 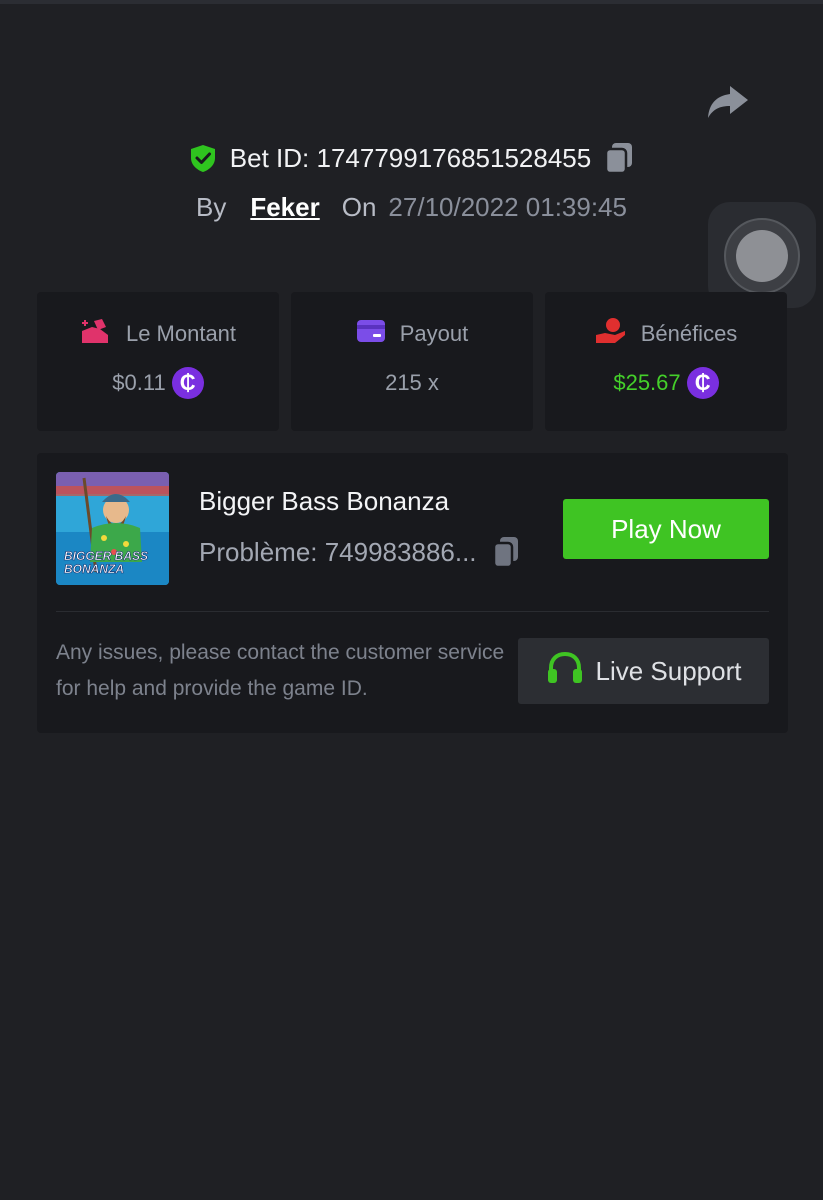 I want to click on top-divider, so click(x=411, y=2).